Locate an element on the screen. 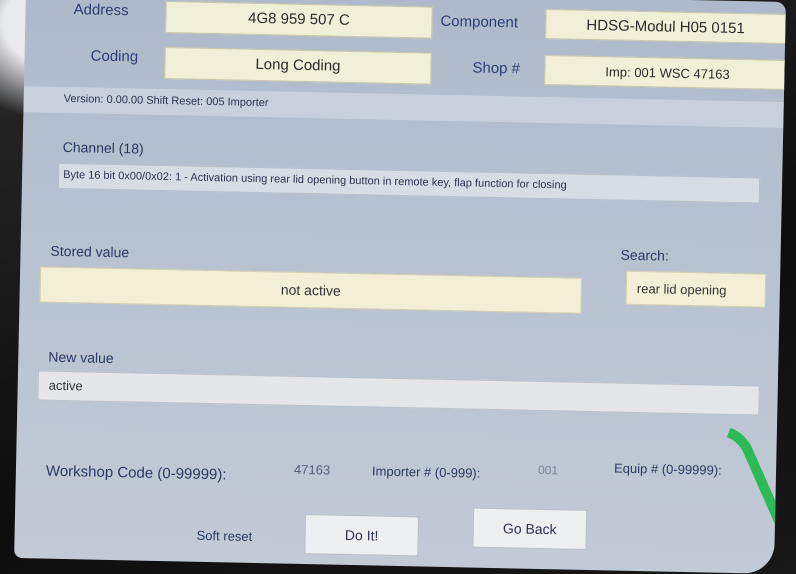 This screenshot has height=574, width=796. do-it-button: Do It! is located at coordinates (362, 535).